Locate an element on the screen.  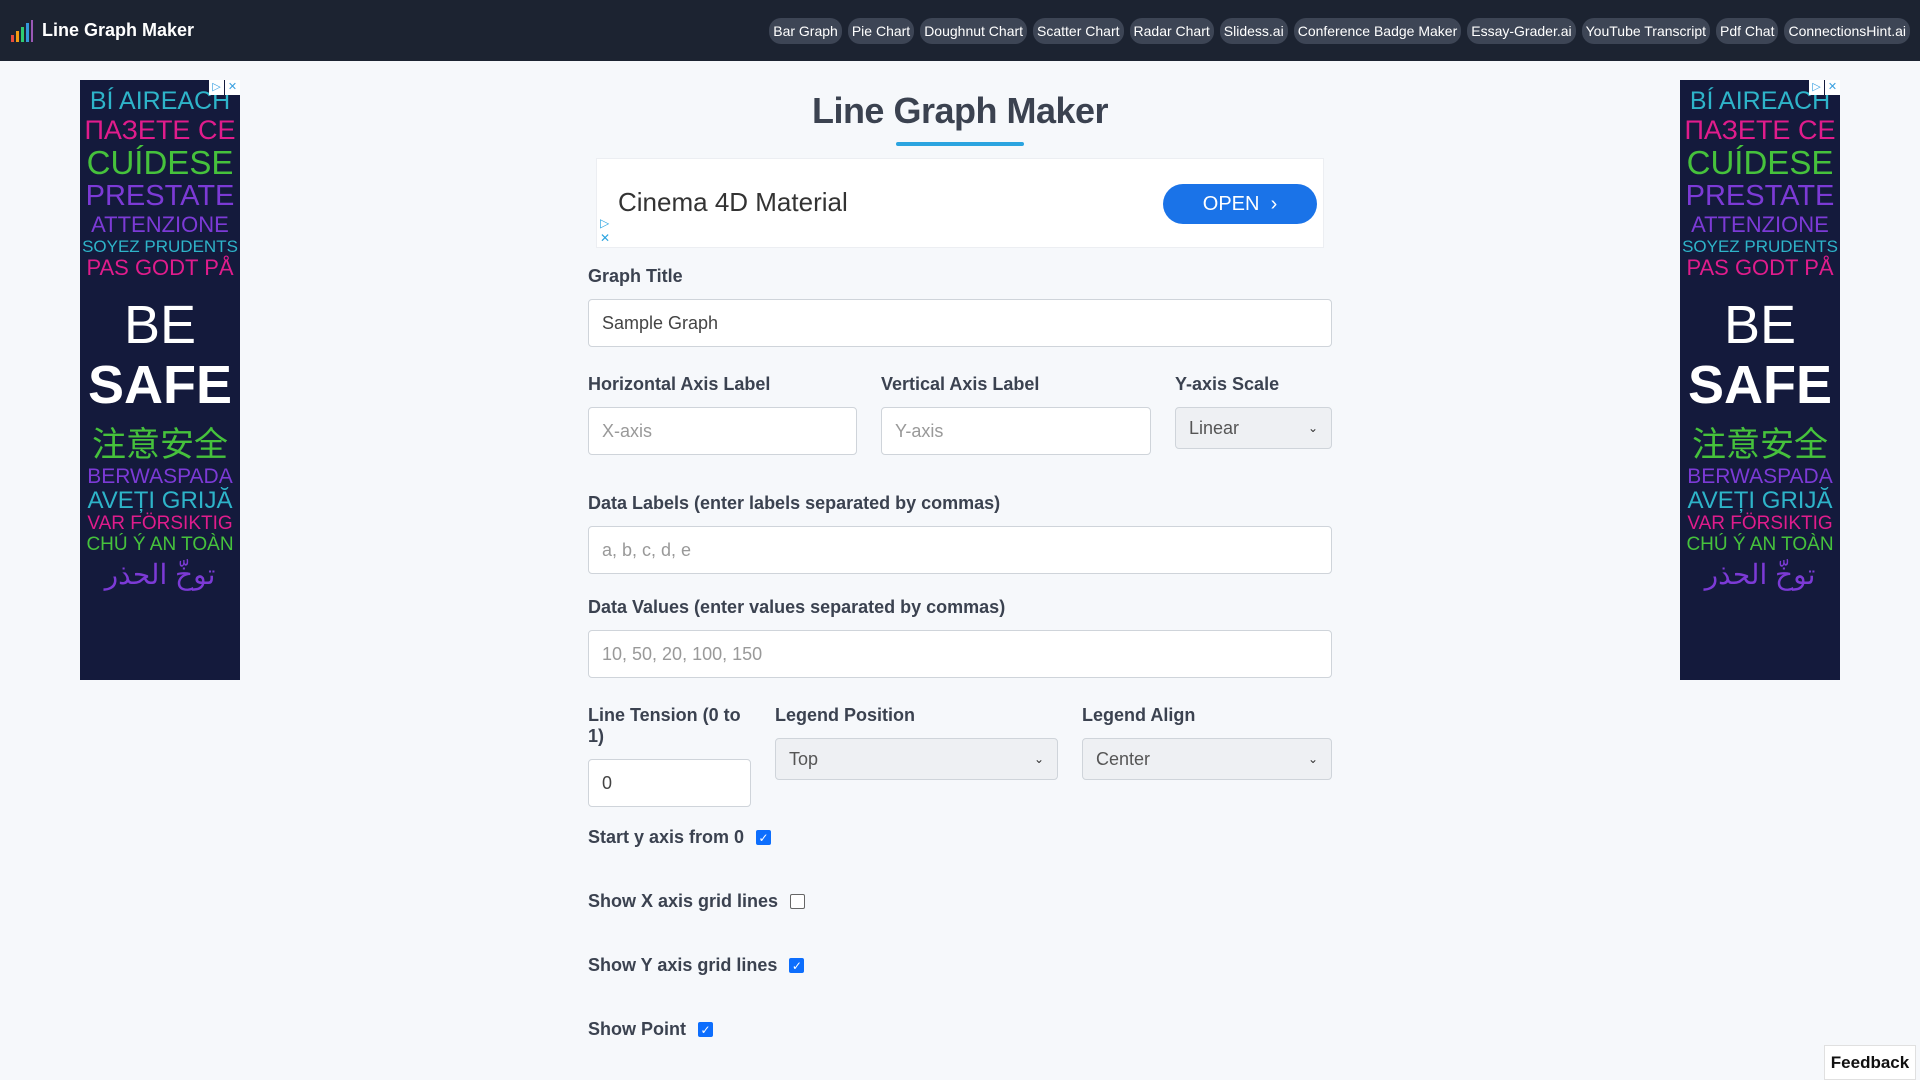
graph-title-label: Graph Title is located at coordinates (635, 276).